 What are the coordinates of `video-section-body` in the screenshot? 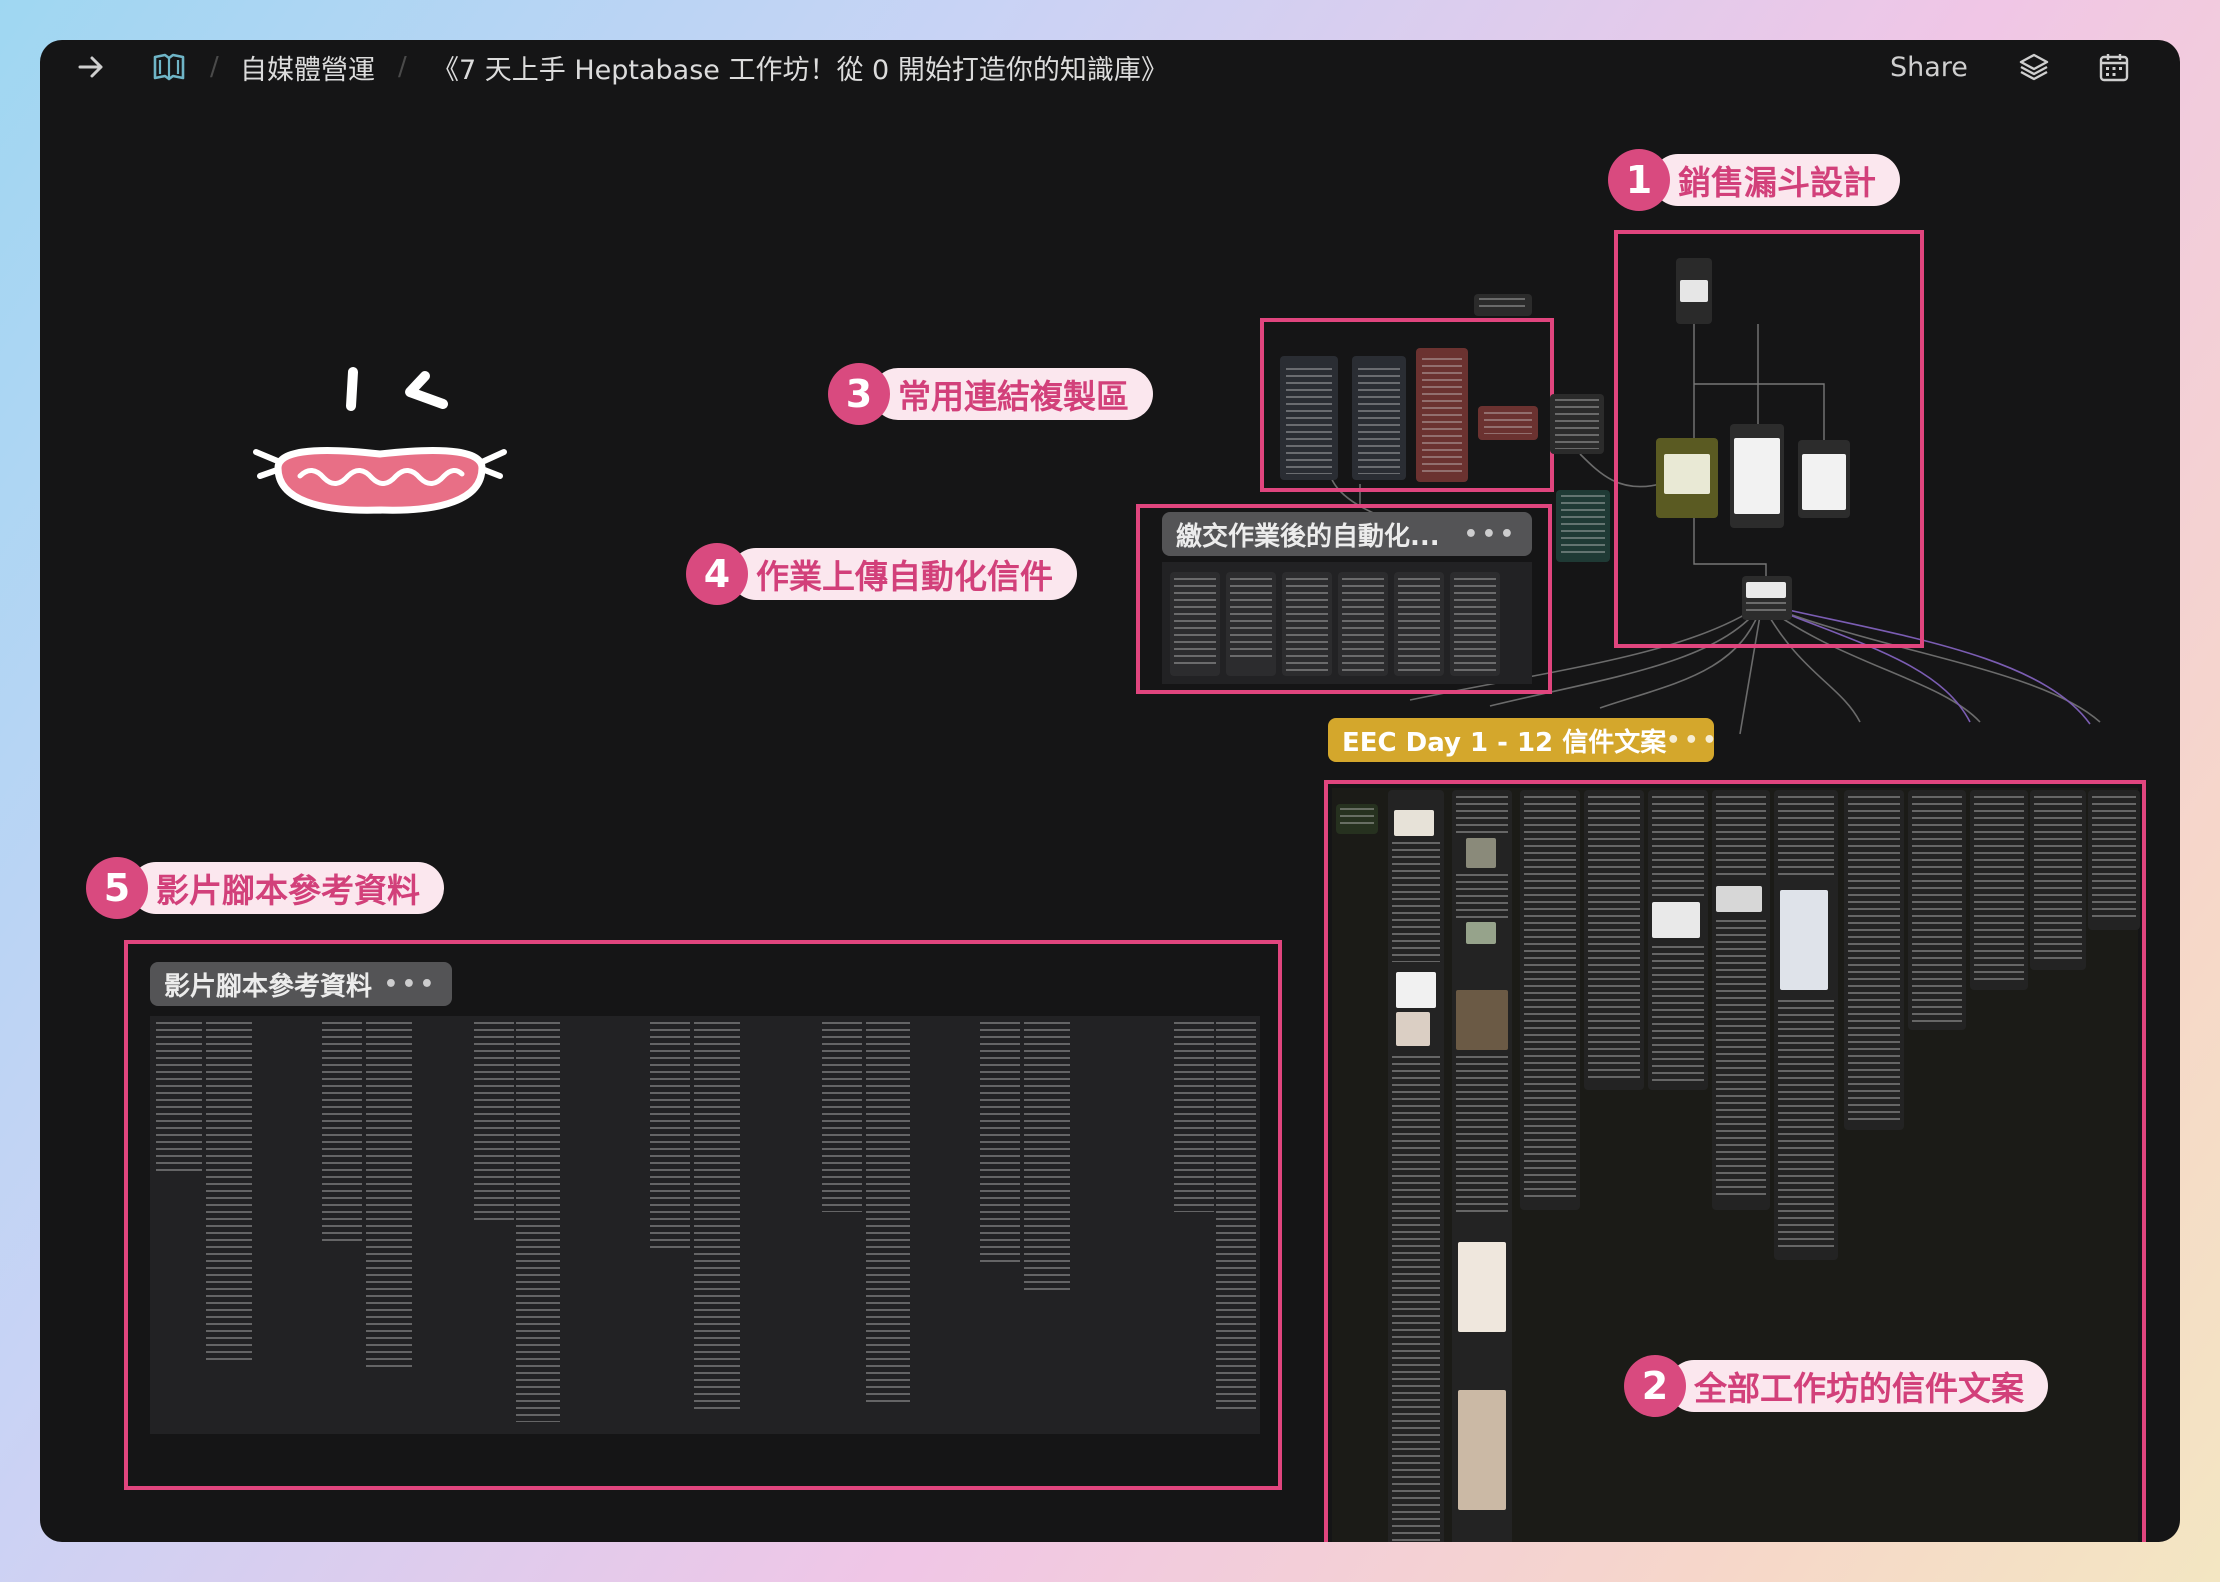 It's located at (705, 1225).